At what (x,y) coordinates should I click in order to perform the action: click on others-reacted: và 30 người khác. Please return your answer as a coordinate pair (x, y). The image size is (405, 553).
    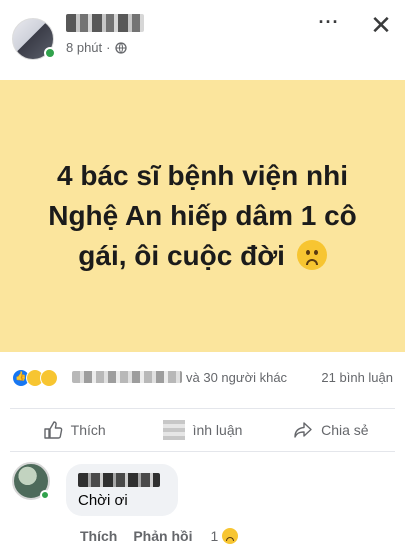
    Looking at the image, I should click on (236, 377).